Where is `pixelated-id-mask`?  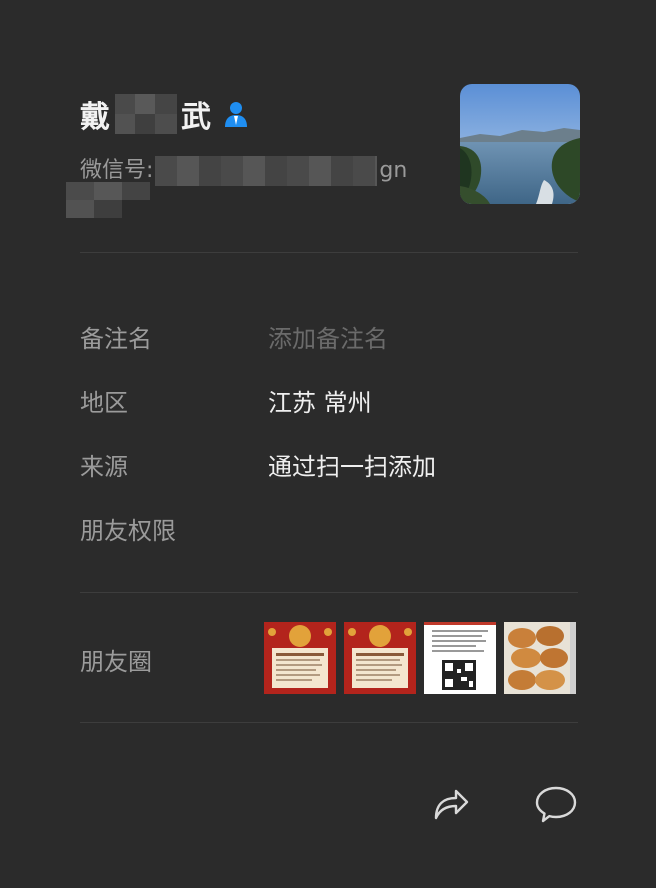
pixelated-id-mask is located at coordinates (266, 171).